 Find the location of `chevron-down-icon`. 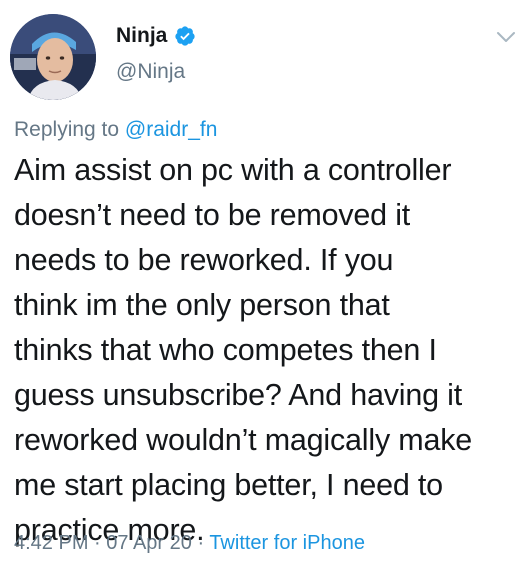

chevron-down-icon is located at coordinates (506, 37).